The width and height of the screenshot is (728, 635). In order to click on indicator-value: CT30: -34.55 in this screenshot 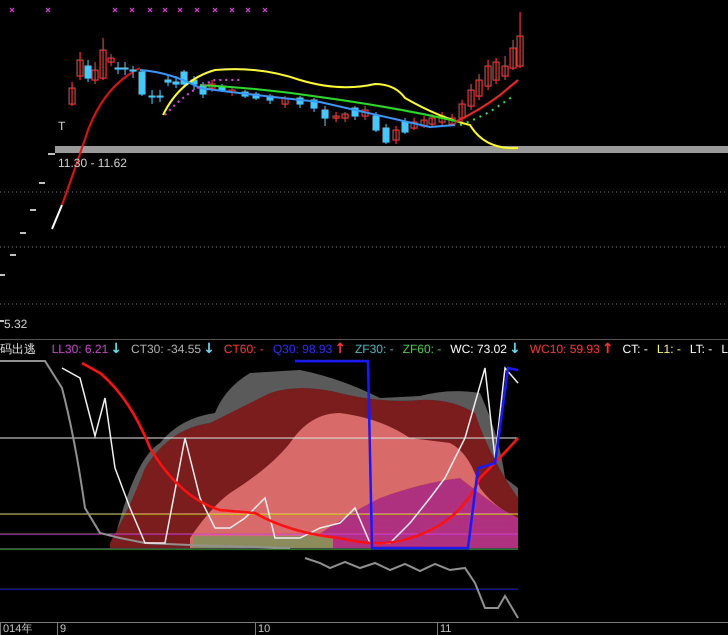, I will do `click(166, 349)`.